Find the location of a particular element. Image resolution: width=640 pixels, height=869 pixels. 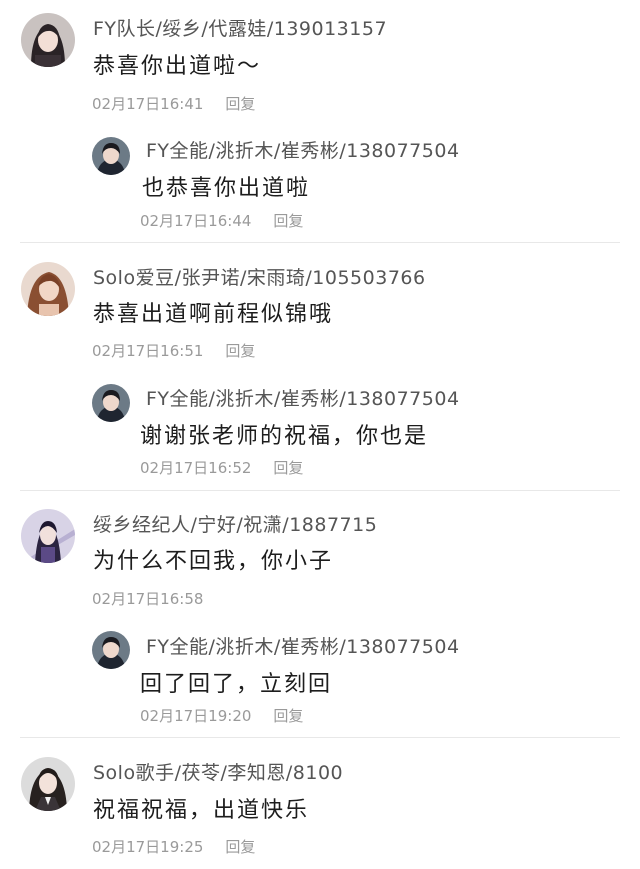

comment-text: 恭喜你出道啦～ is located at coordinates (177, 66).